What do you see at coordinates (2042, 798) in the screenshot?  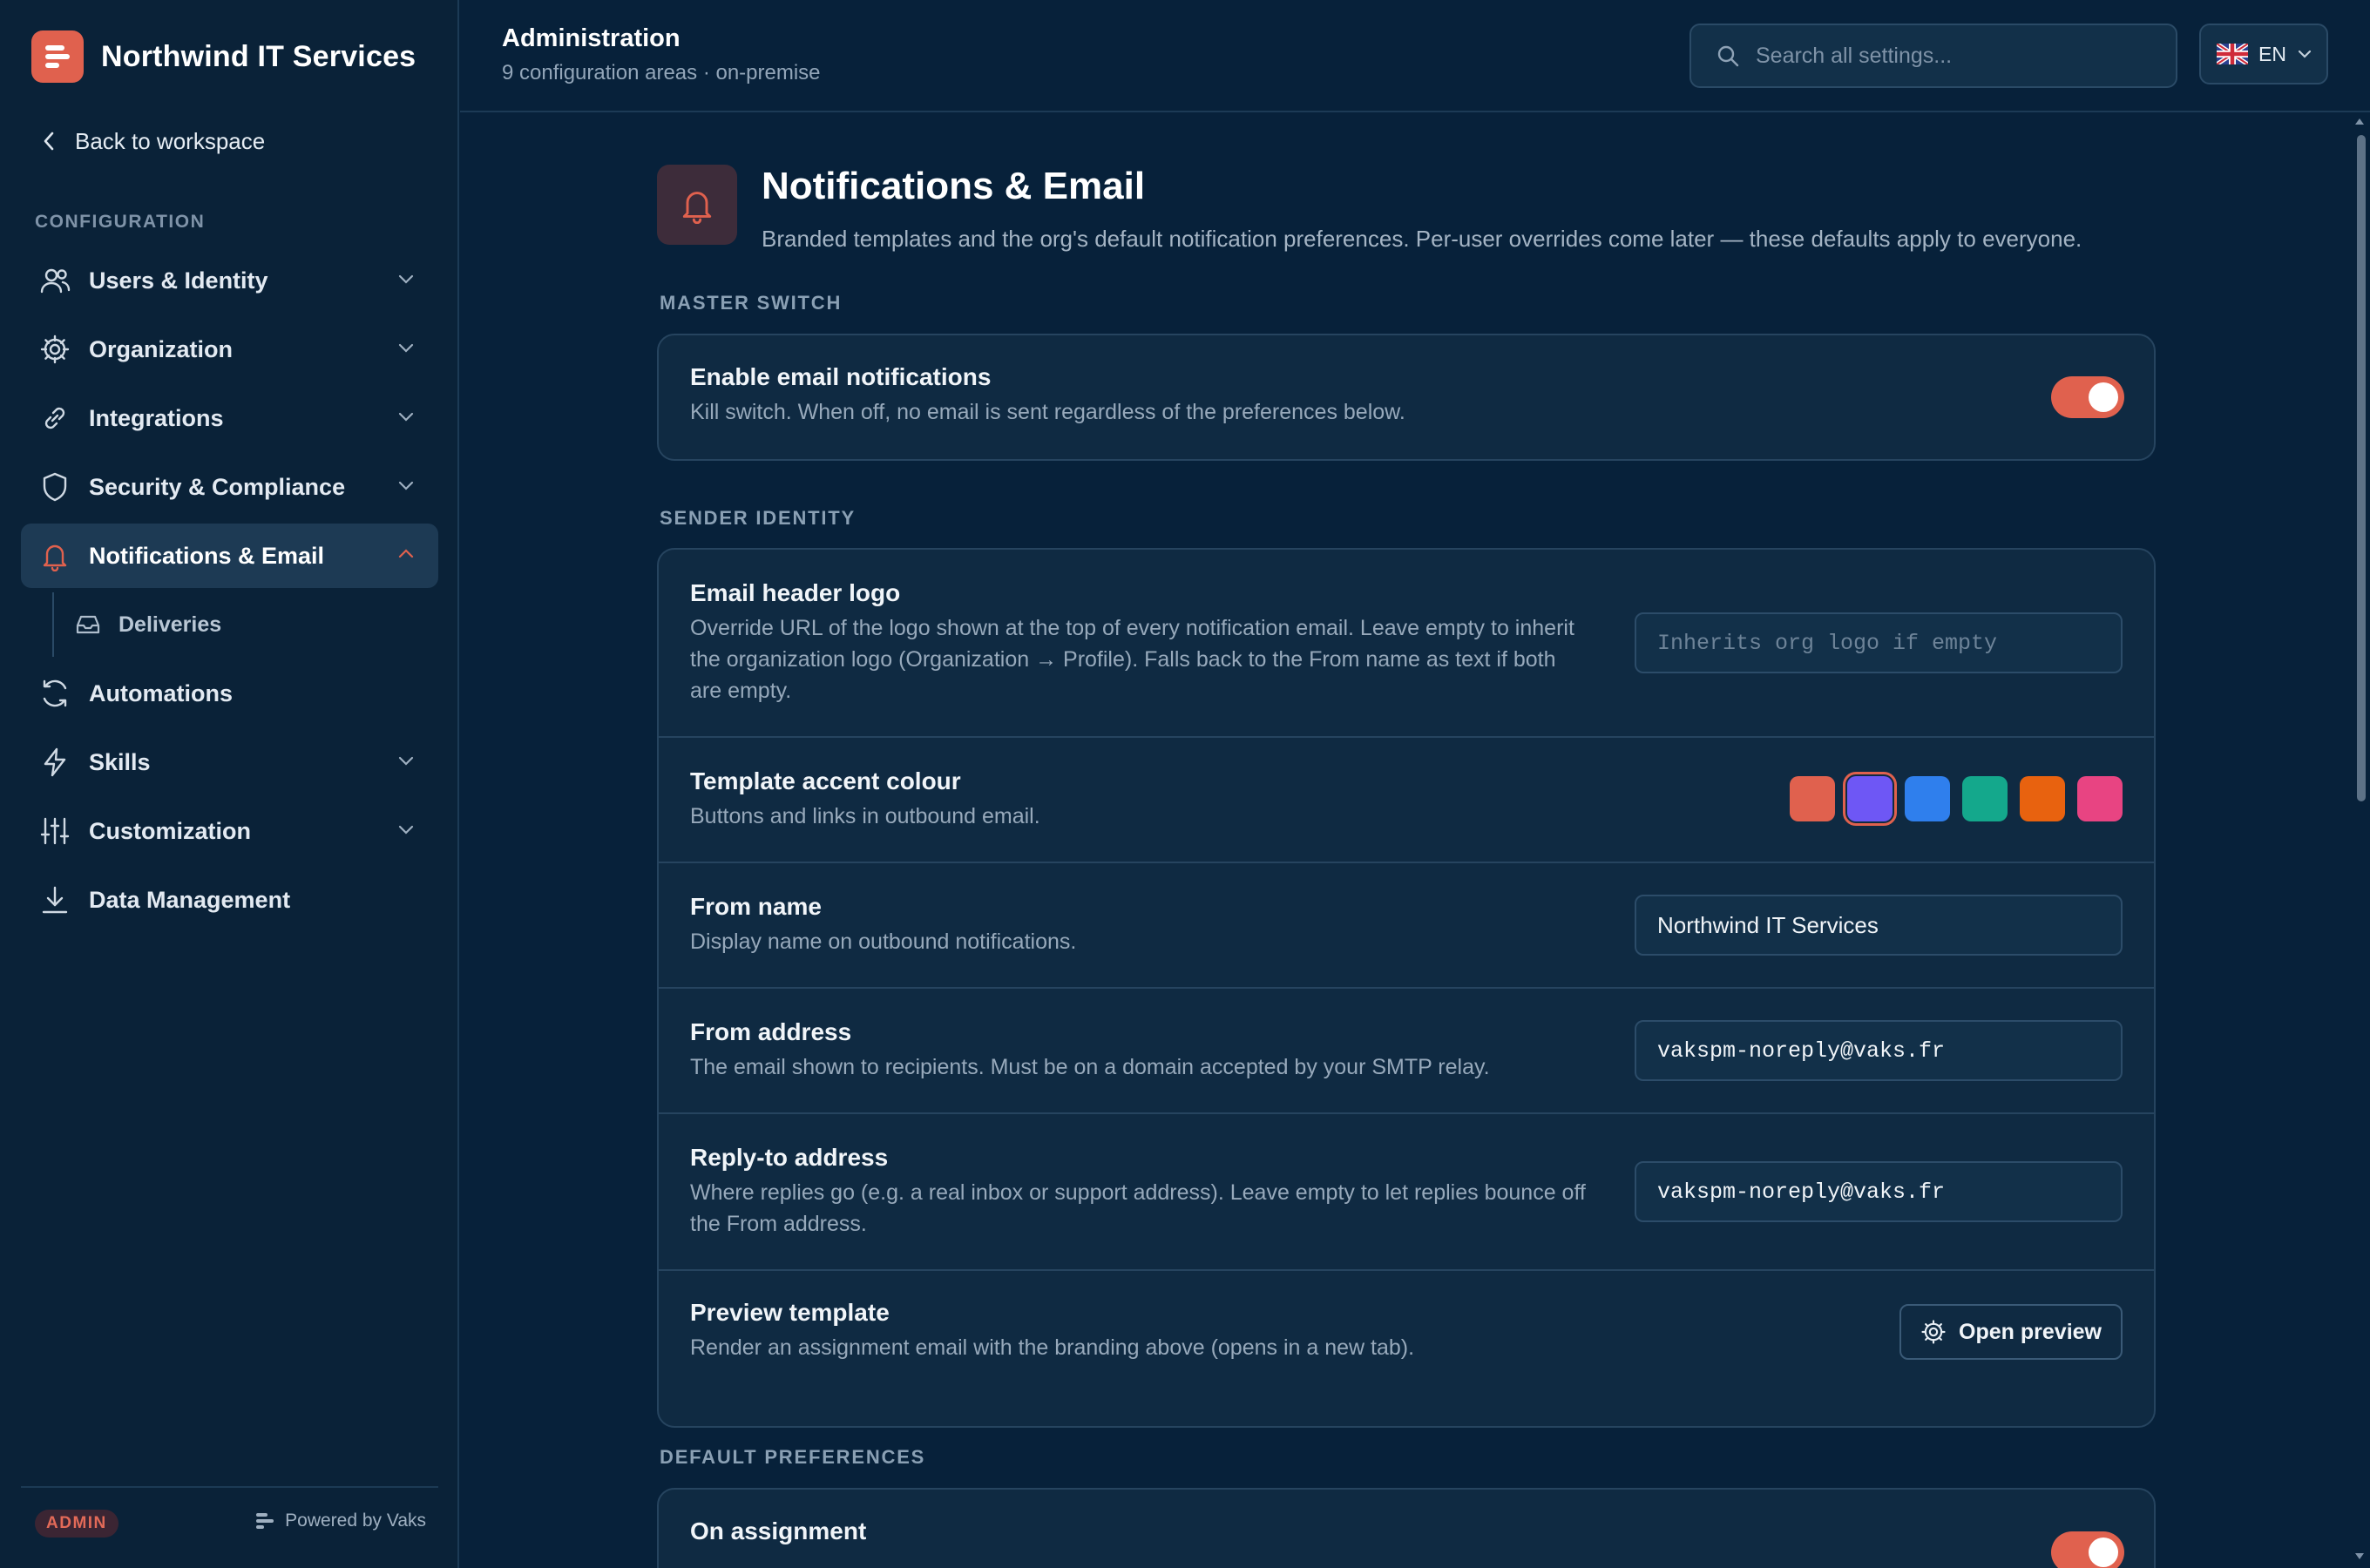 I see `swatch-orange` at bounding box center [2042, 798].